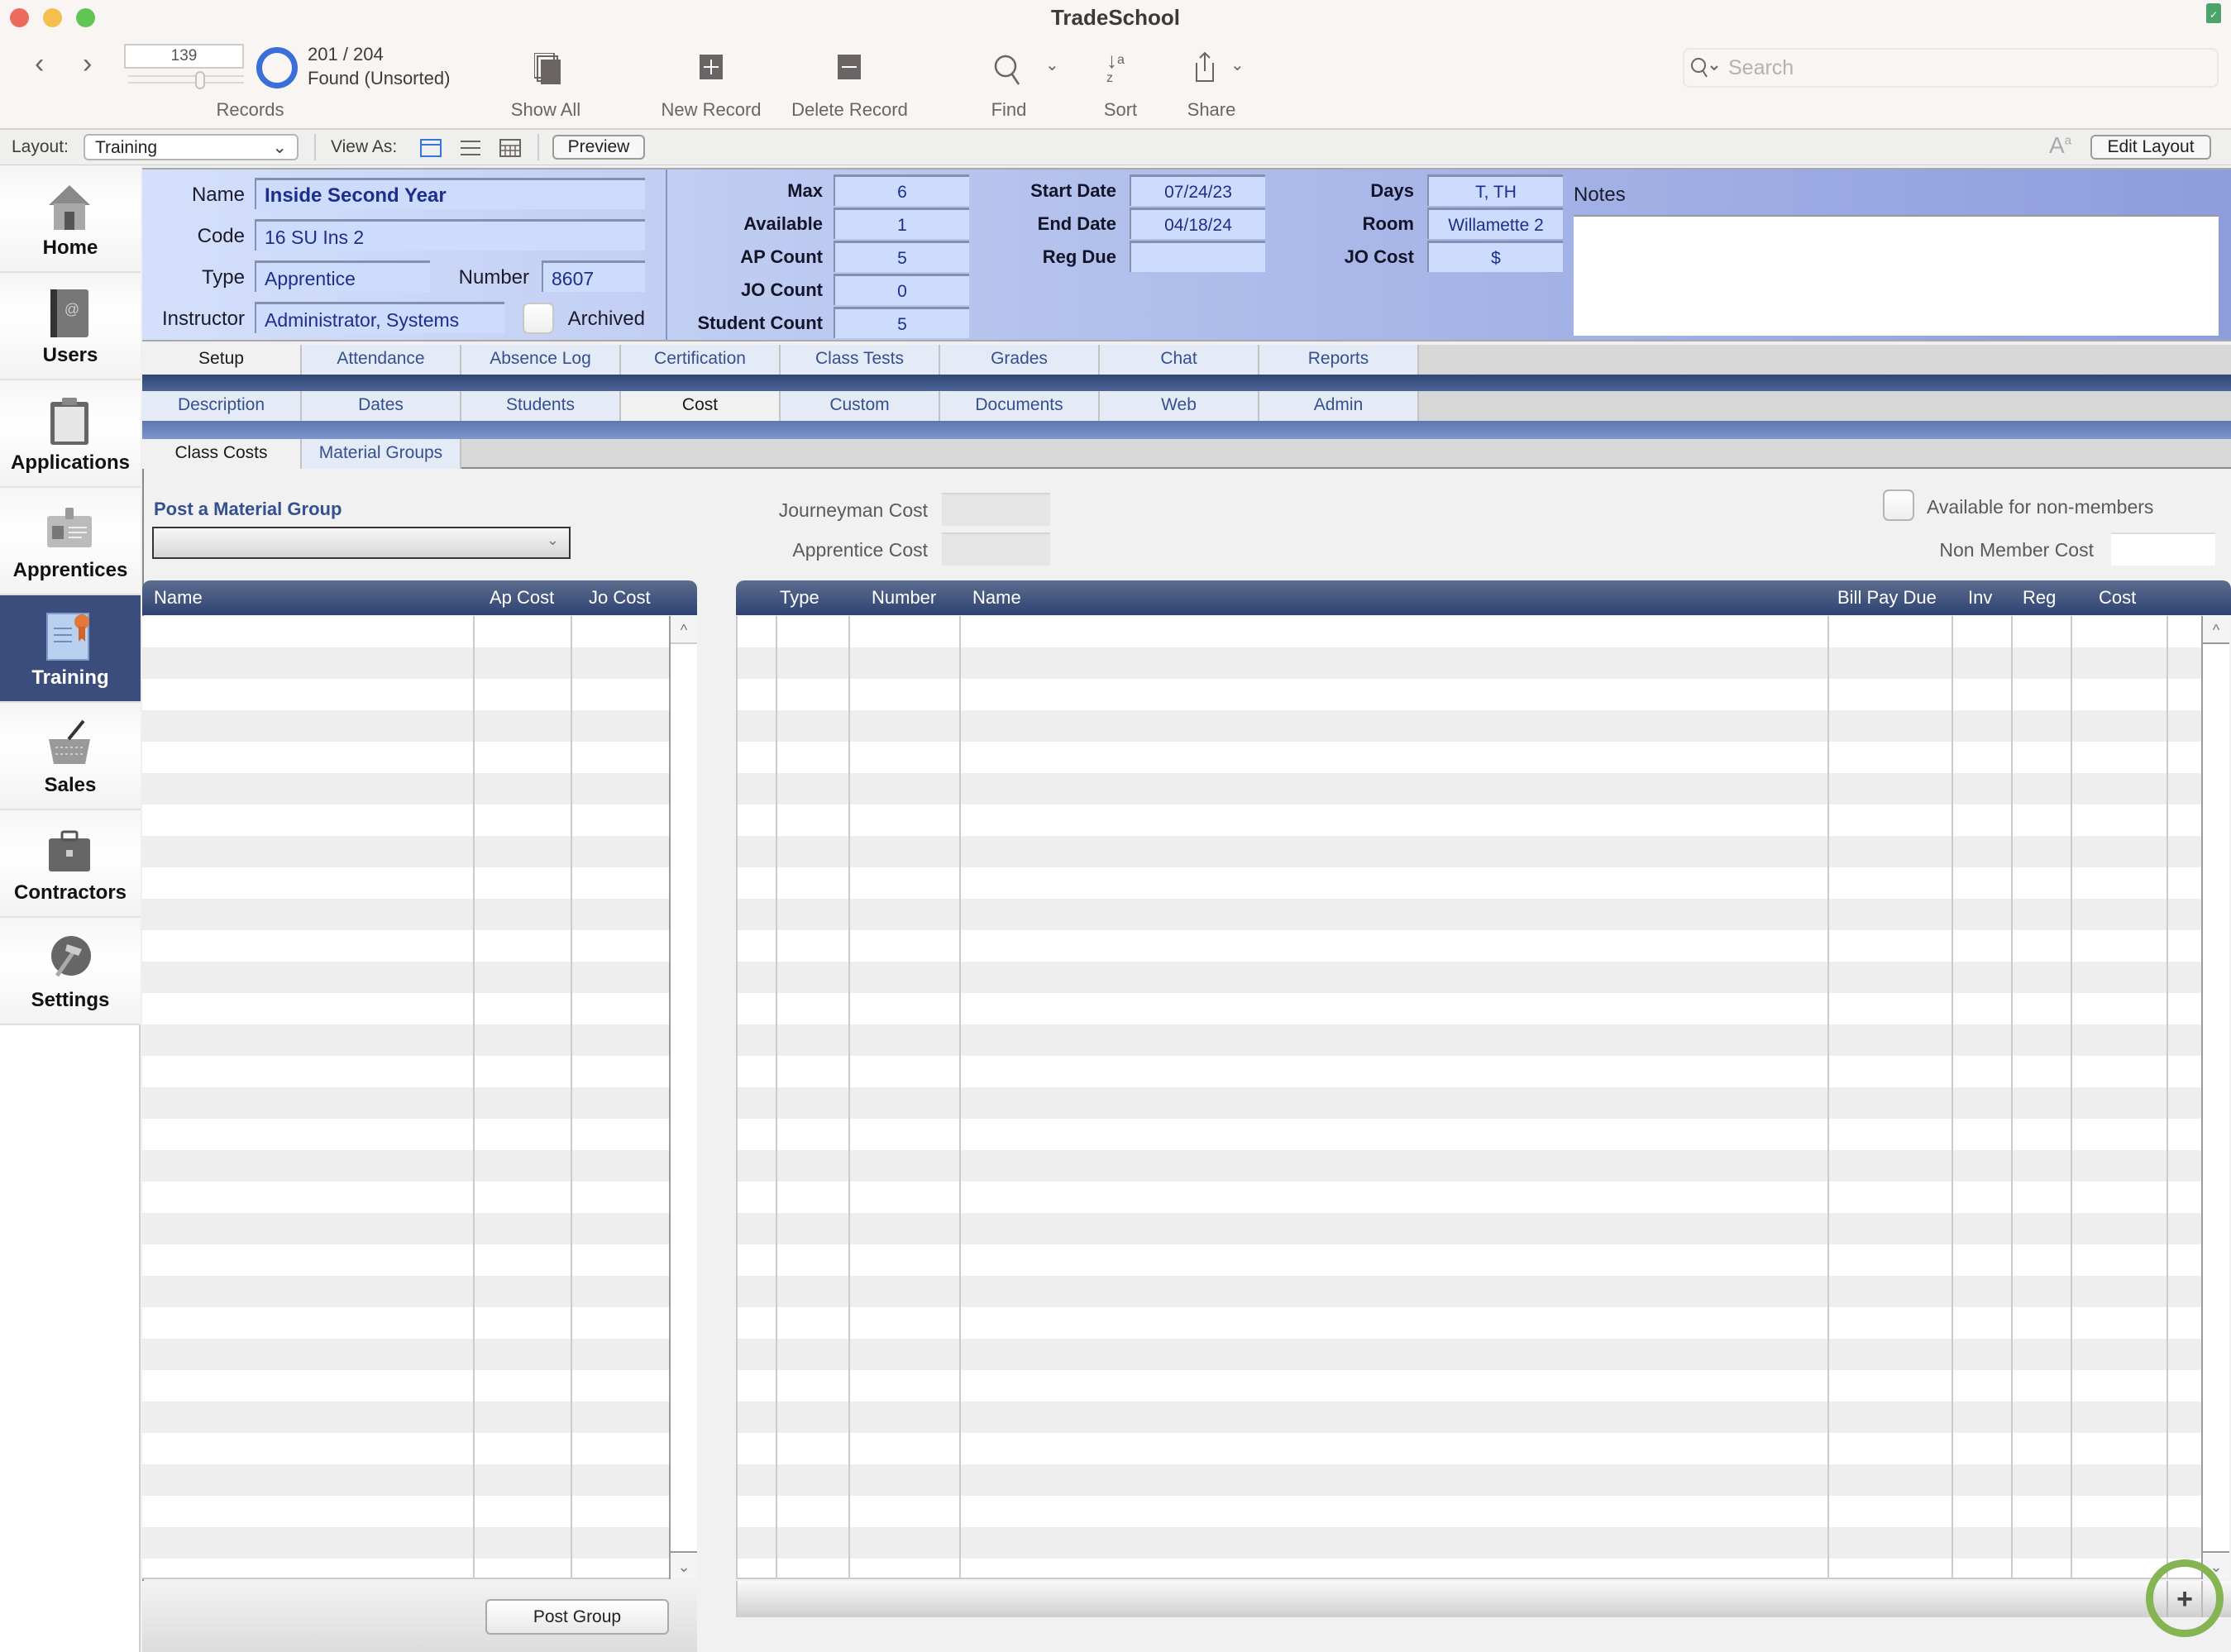 The height and width of the screenshot is (1652, 2231). I want to click on show-all-button: Show All, so click(546, 91).